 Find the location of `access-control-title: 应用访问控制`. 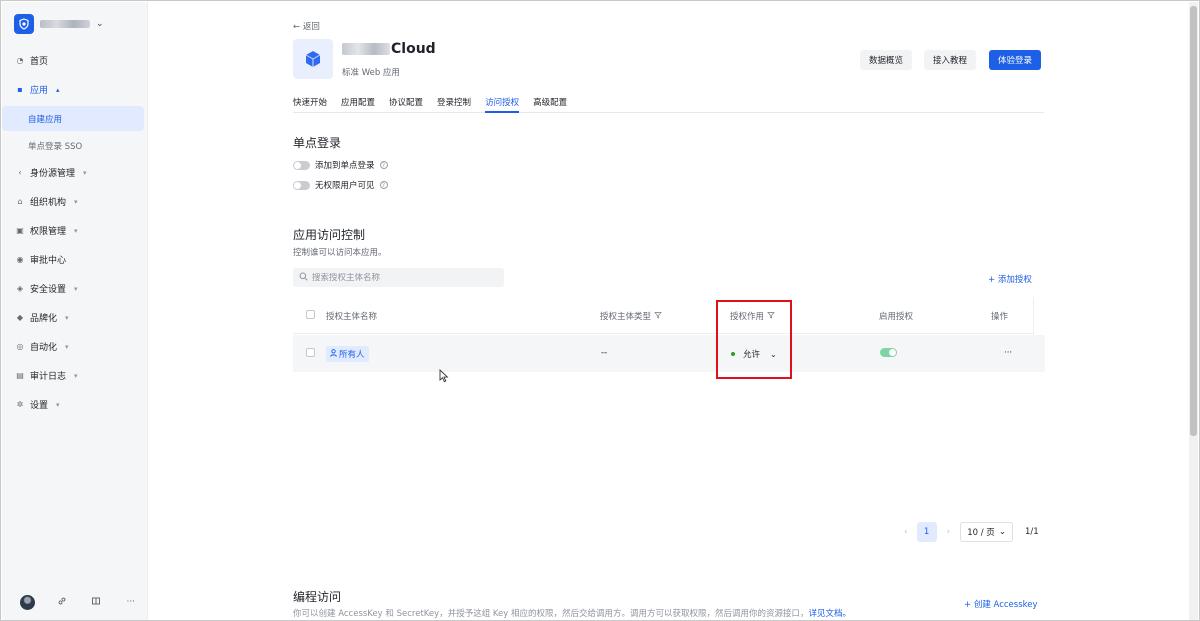

access-control-title: 应用访问控制 is located at coordinates (329, 235).